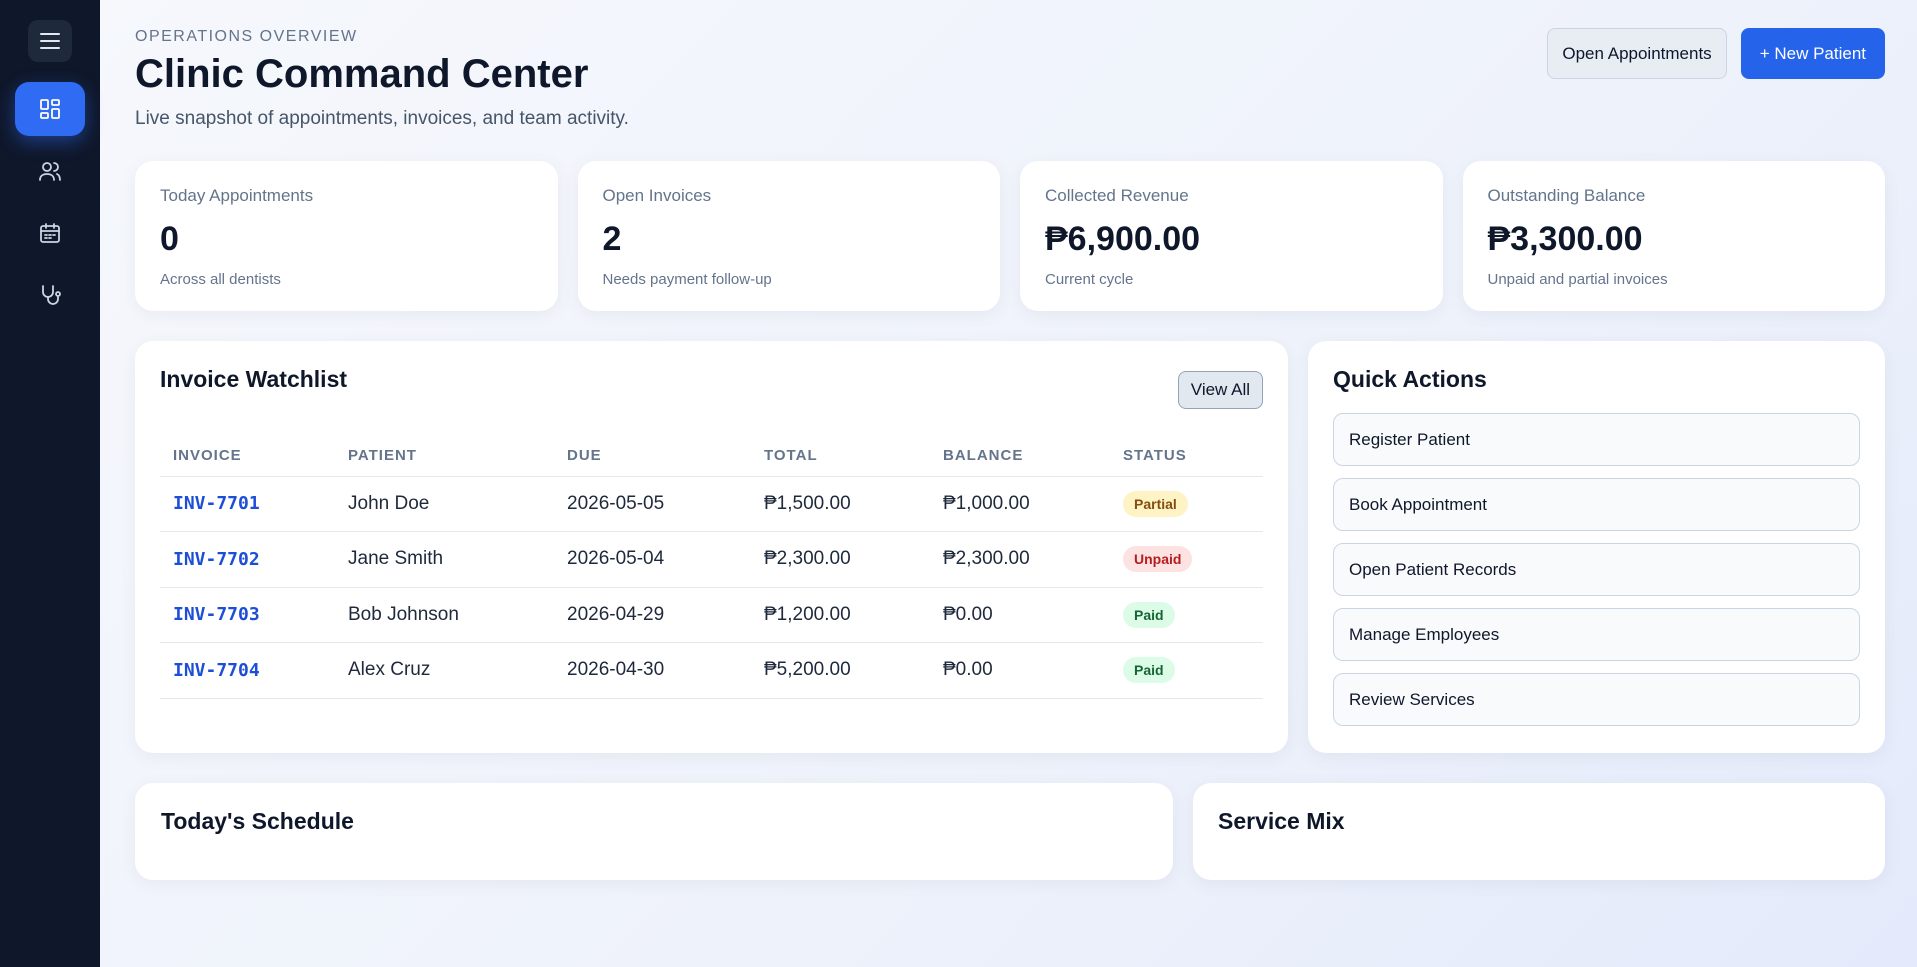 Image resolution: width=1917 pixels, height=967 pixels. What do you see at coordinates (840, 615) in the screenshot?
I see `total-cell: ₱1,200.00` at bounding box center [840, 615].